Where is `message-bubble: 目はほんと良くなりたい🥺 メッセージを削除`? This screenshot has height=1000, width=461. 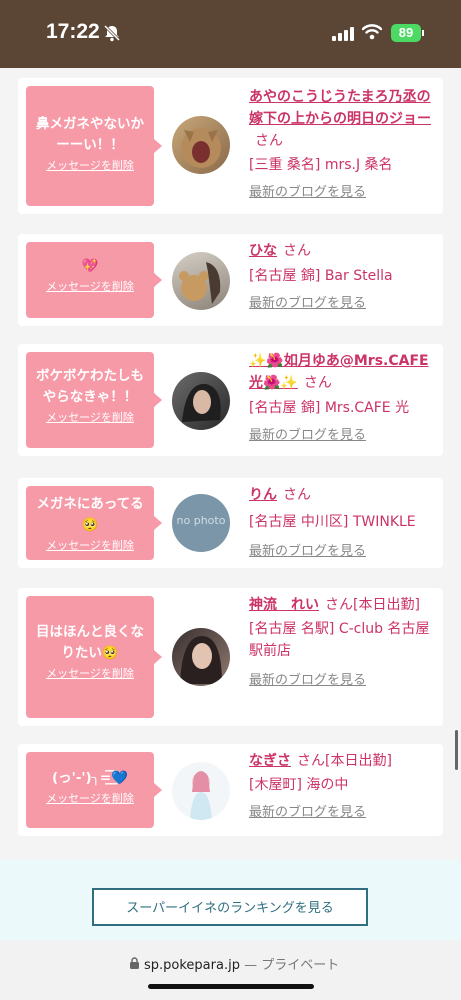 message-bubble: 目はほんと良くなりたい🥺 メッセージを削除 is located at coordinates (94, 657).